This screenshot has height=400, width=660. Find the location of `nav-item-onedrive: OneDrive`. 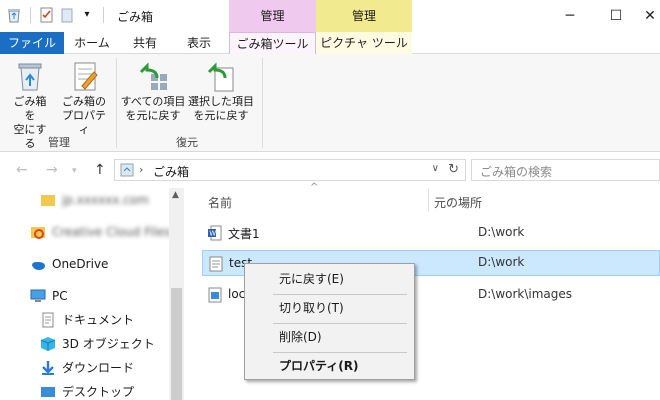

nav-item-onedrive: OneDrive is located at coordinates (69, 264).